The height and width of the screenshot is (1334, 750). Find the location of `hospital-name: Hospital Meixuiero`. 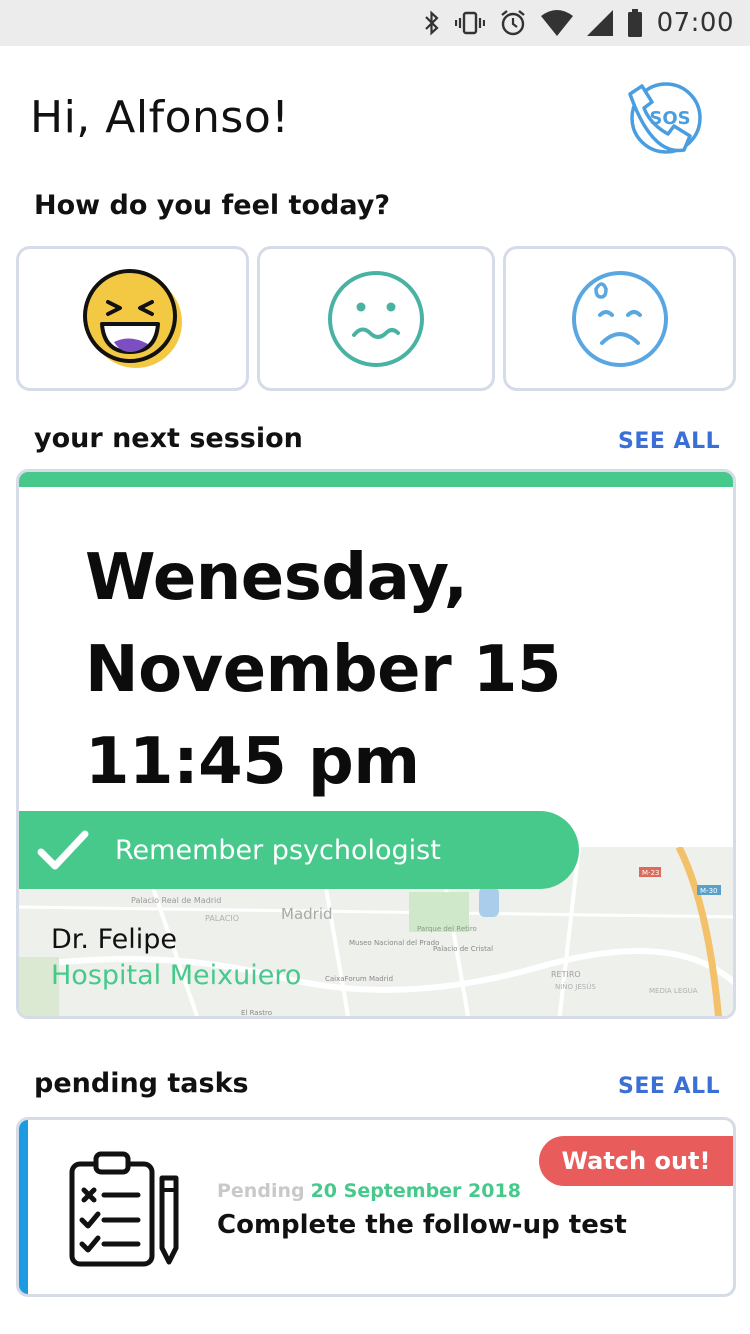

hospital-name: Hospital Meixuiero is located at coordinates (176, 975).